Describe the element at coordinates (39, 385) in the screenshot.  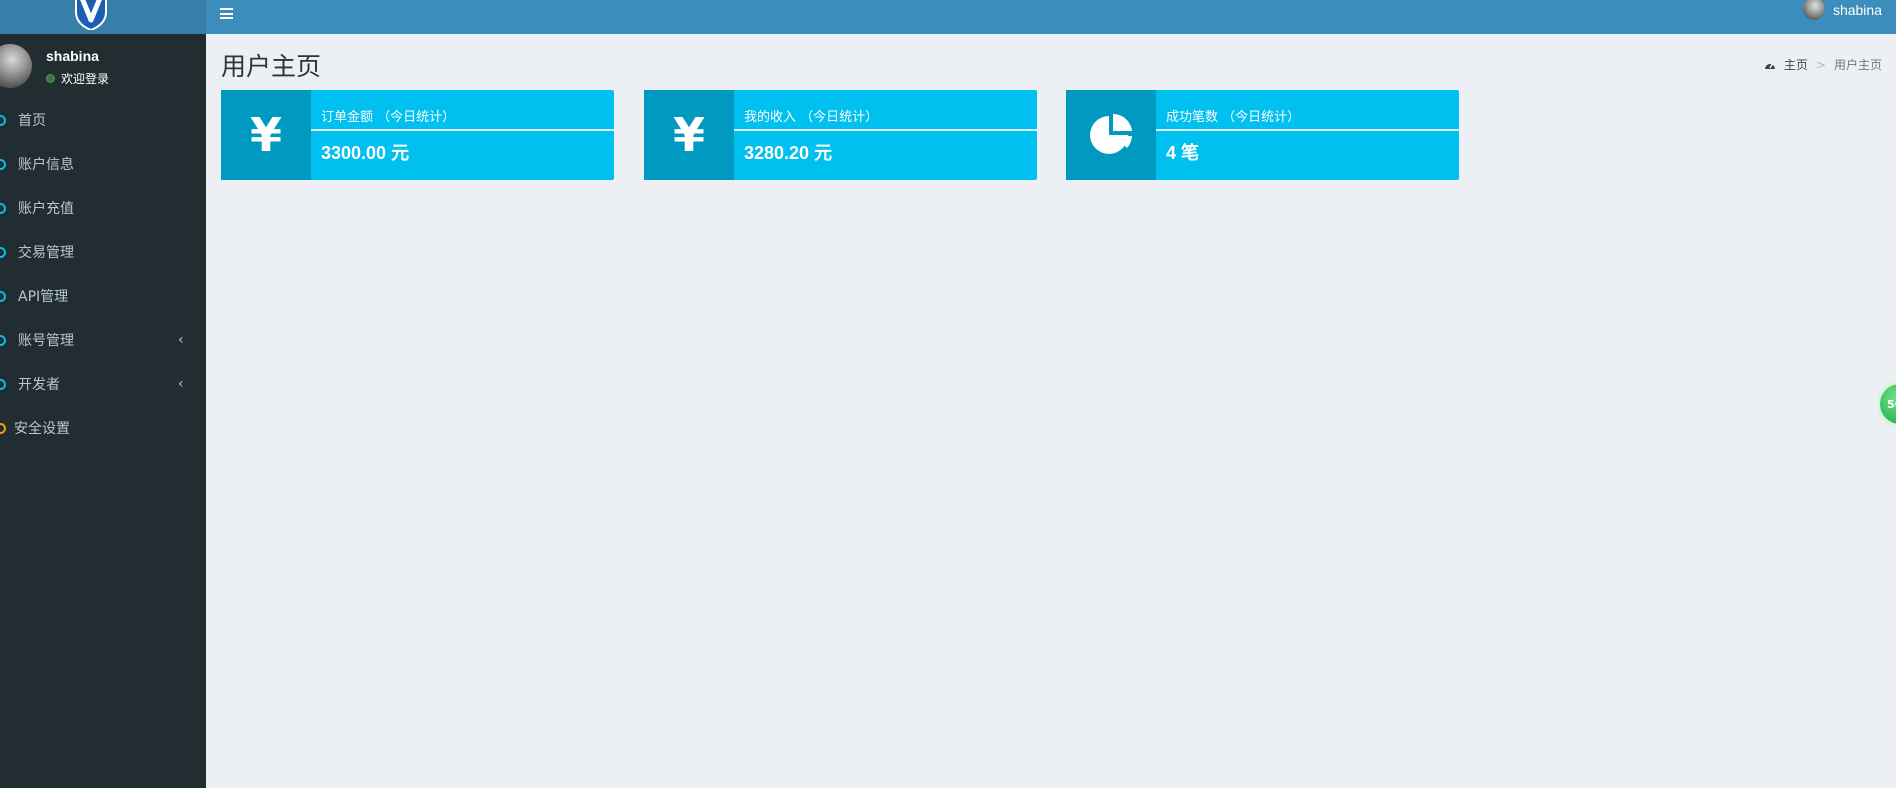
I see `sidebar-item-label: 开发者` at that location.